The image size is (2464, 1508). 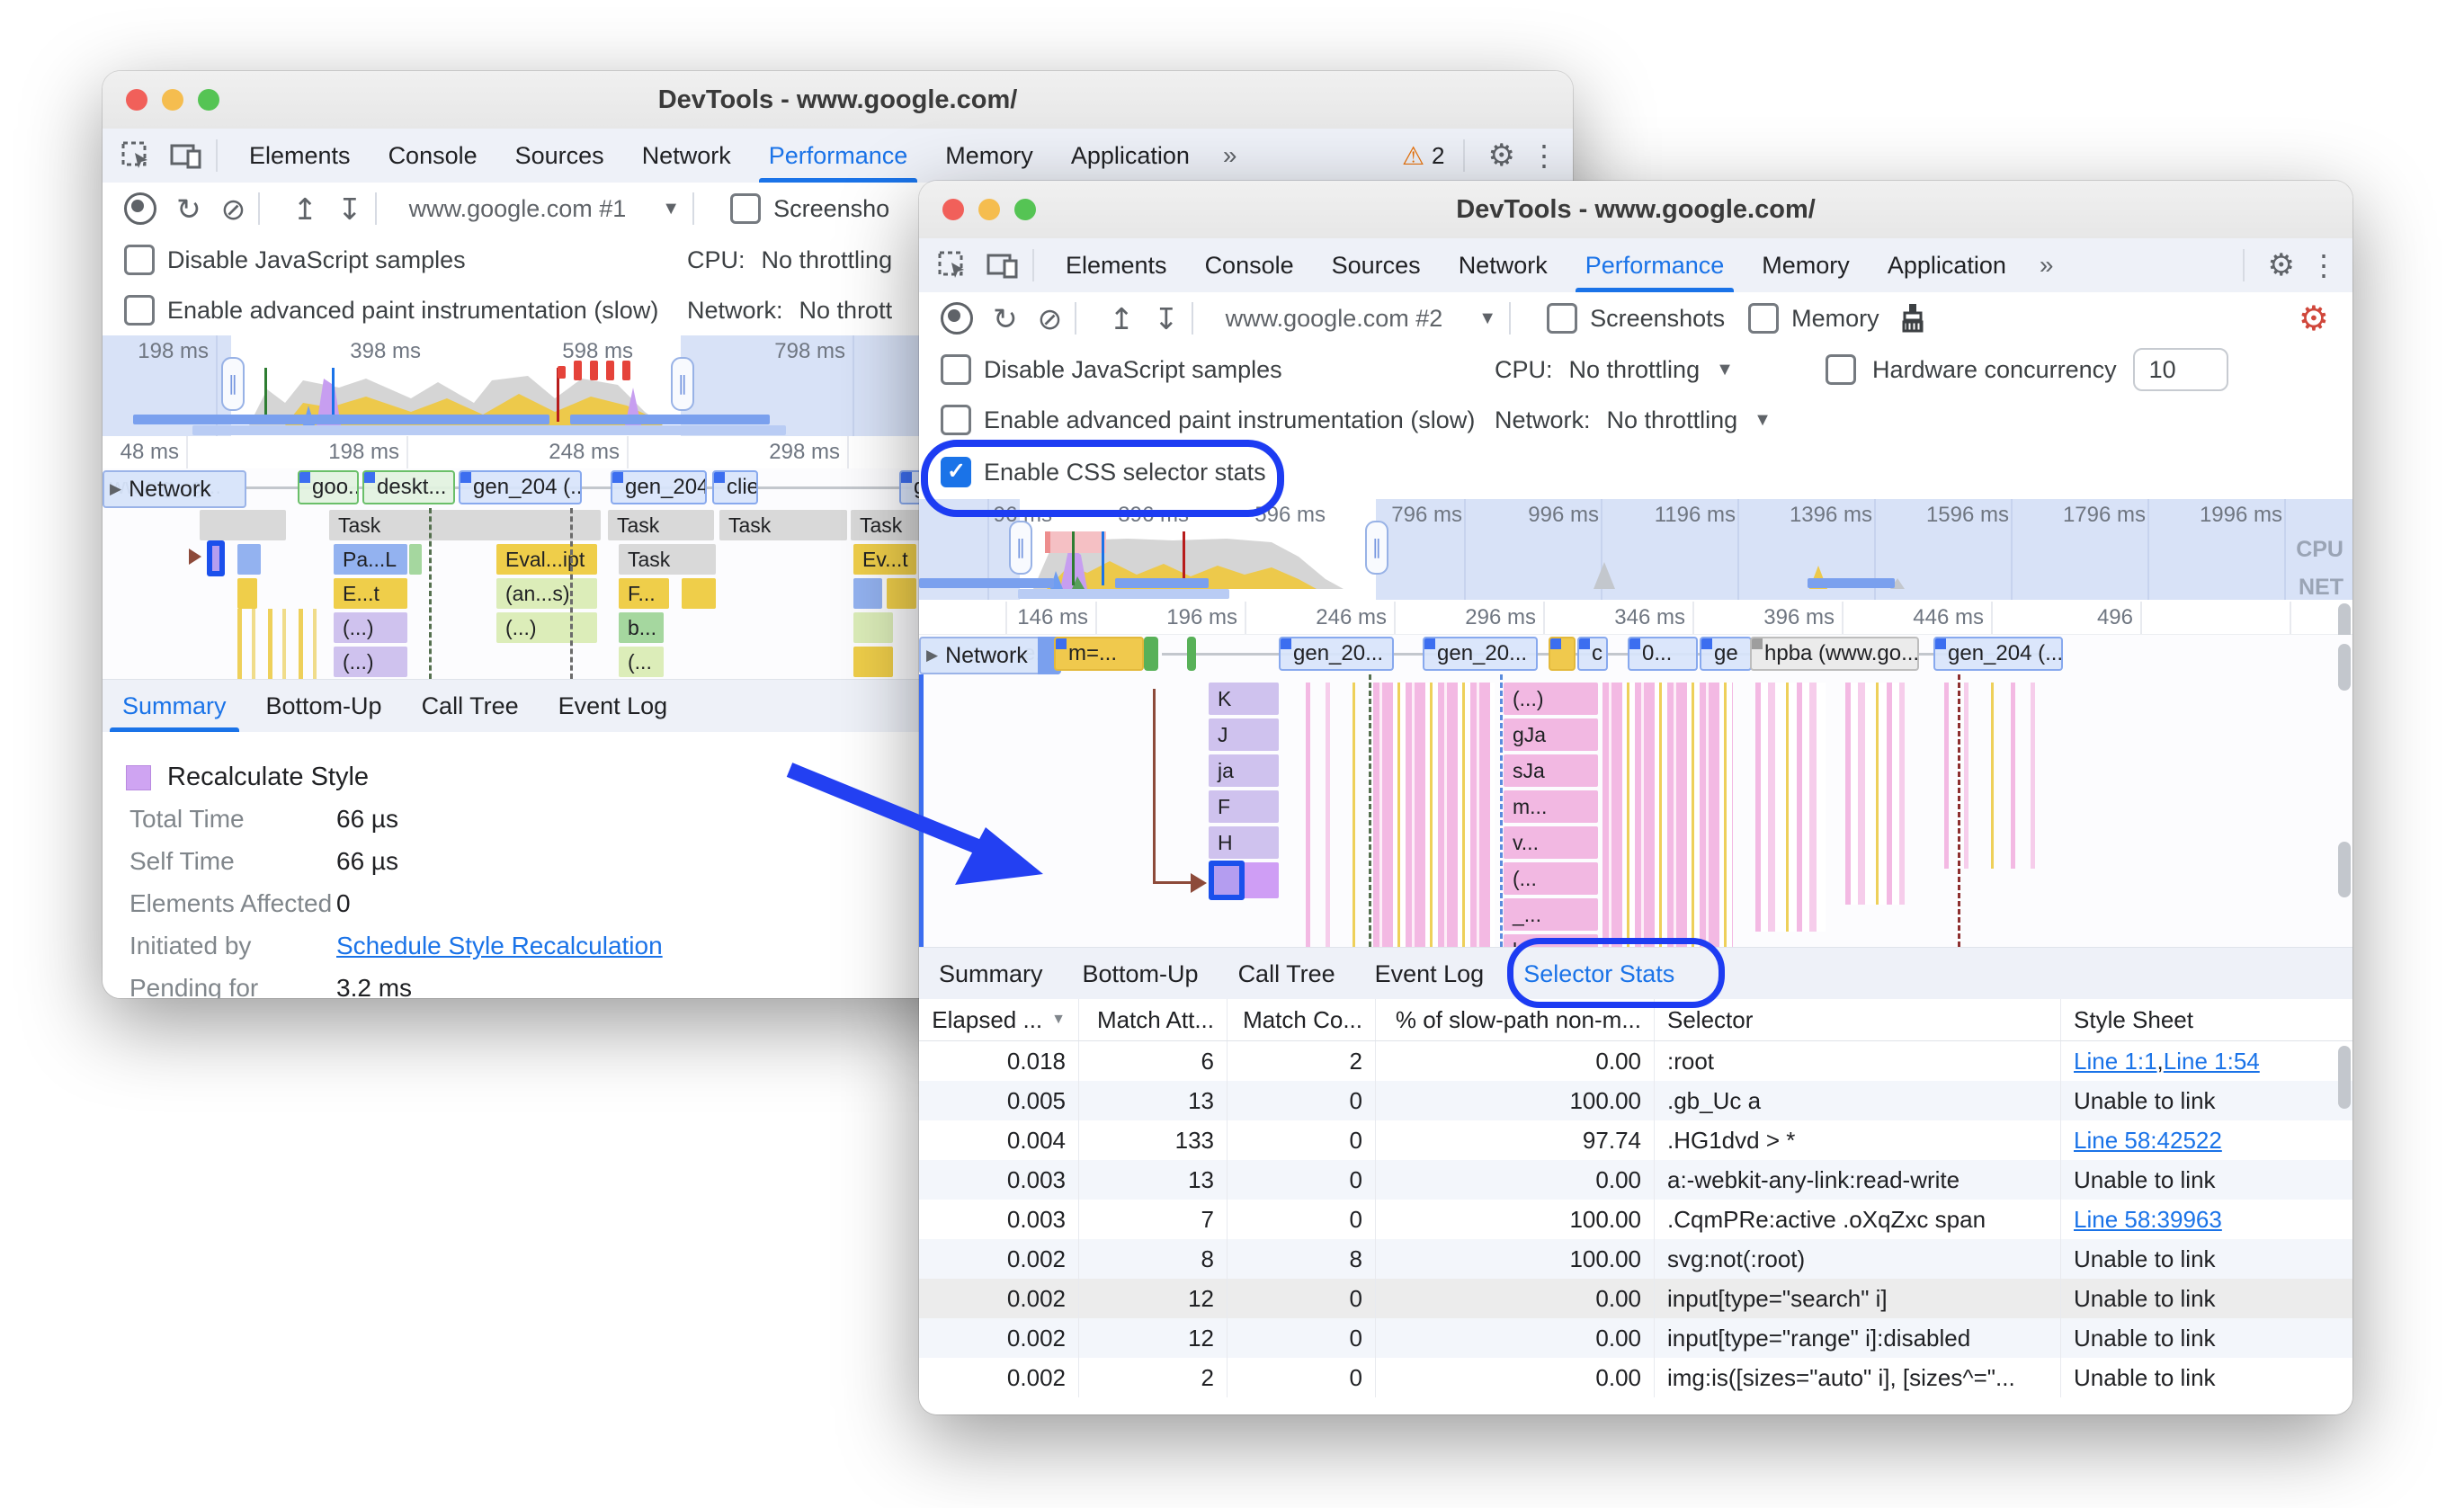 What do you see at coordinates (686, 156) in the screenshot?
I see `tab-network: Network` at bounding box center [686, 156].